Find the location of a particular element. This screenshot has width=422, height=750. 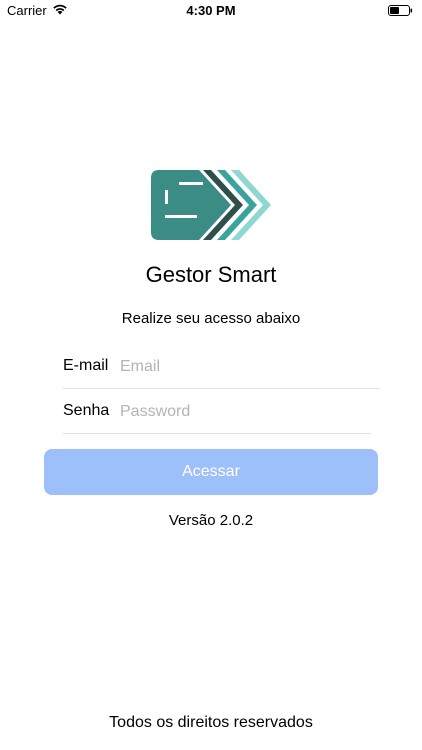

login-button: Acessar is located at coordinates (211, 472).